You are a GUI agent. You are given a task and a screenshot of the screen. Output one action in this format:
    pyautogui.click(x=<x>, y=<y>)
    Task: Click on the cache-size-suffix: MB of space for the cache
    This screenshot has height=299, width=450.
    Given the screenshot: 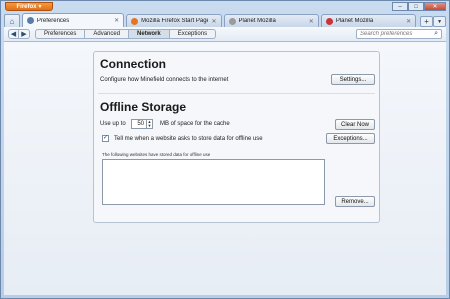 What is the action you would take?
    pyautogui.click(x=195, y=124)
    